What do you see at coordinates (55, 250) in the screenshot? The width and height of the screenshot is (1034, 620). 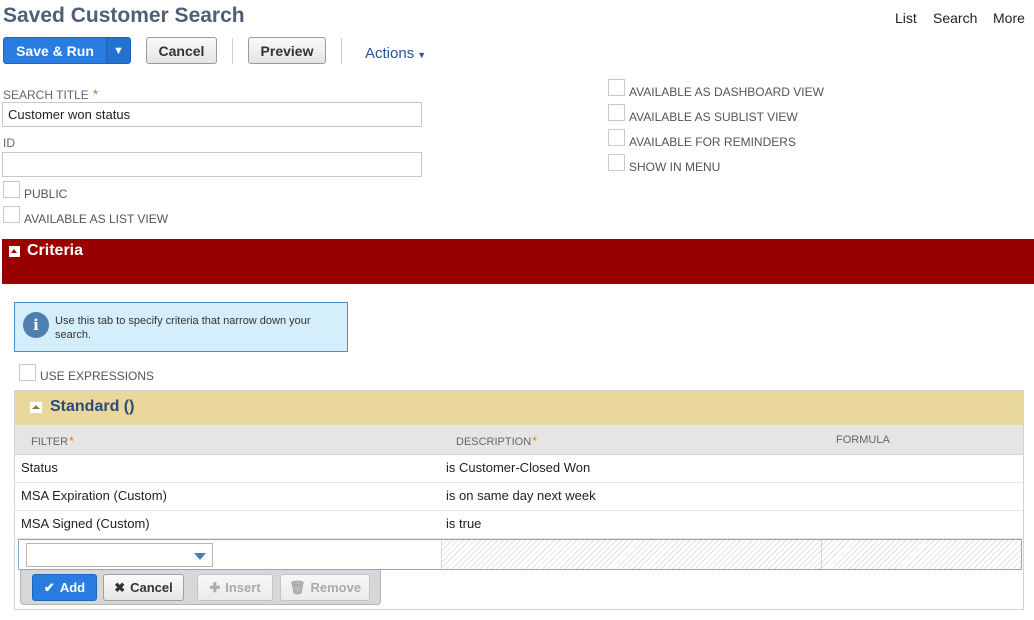 I see `criteria-title: Criteria` at bounding box center [55, 250].